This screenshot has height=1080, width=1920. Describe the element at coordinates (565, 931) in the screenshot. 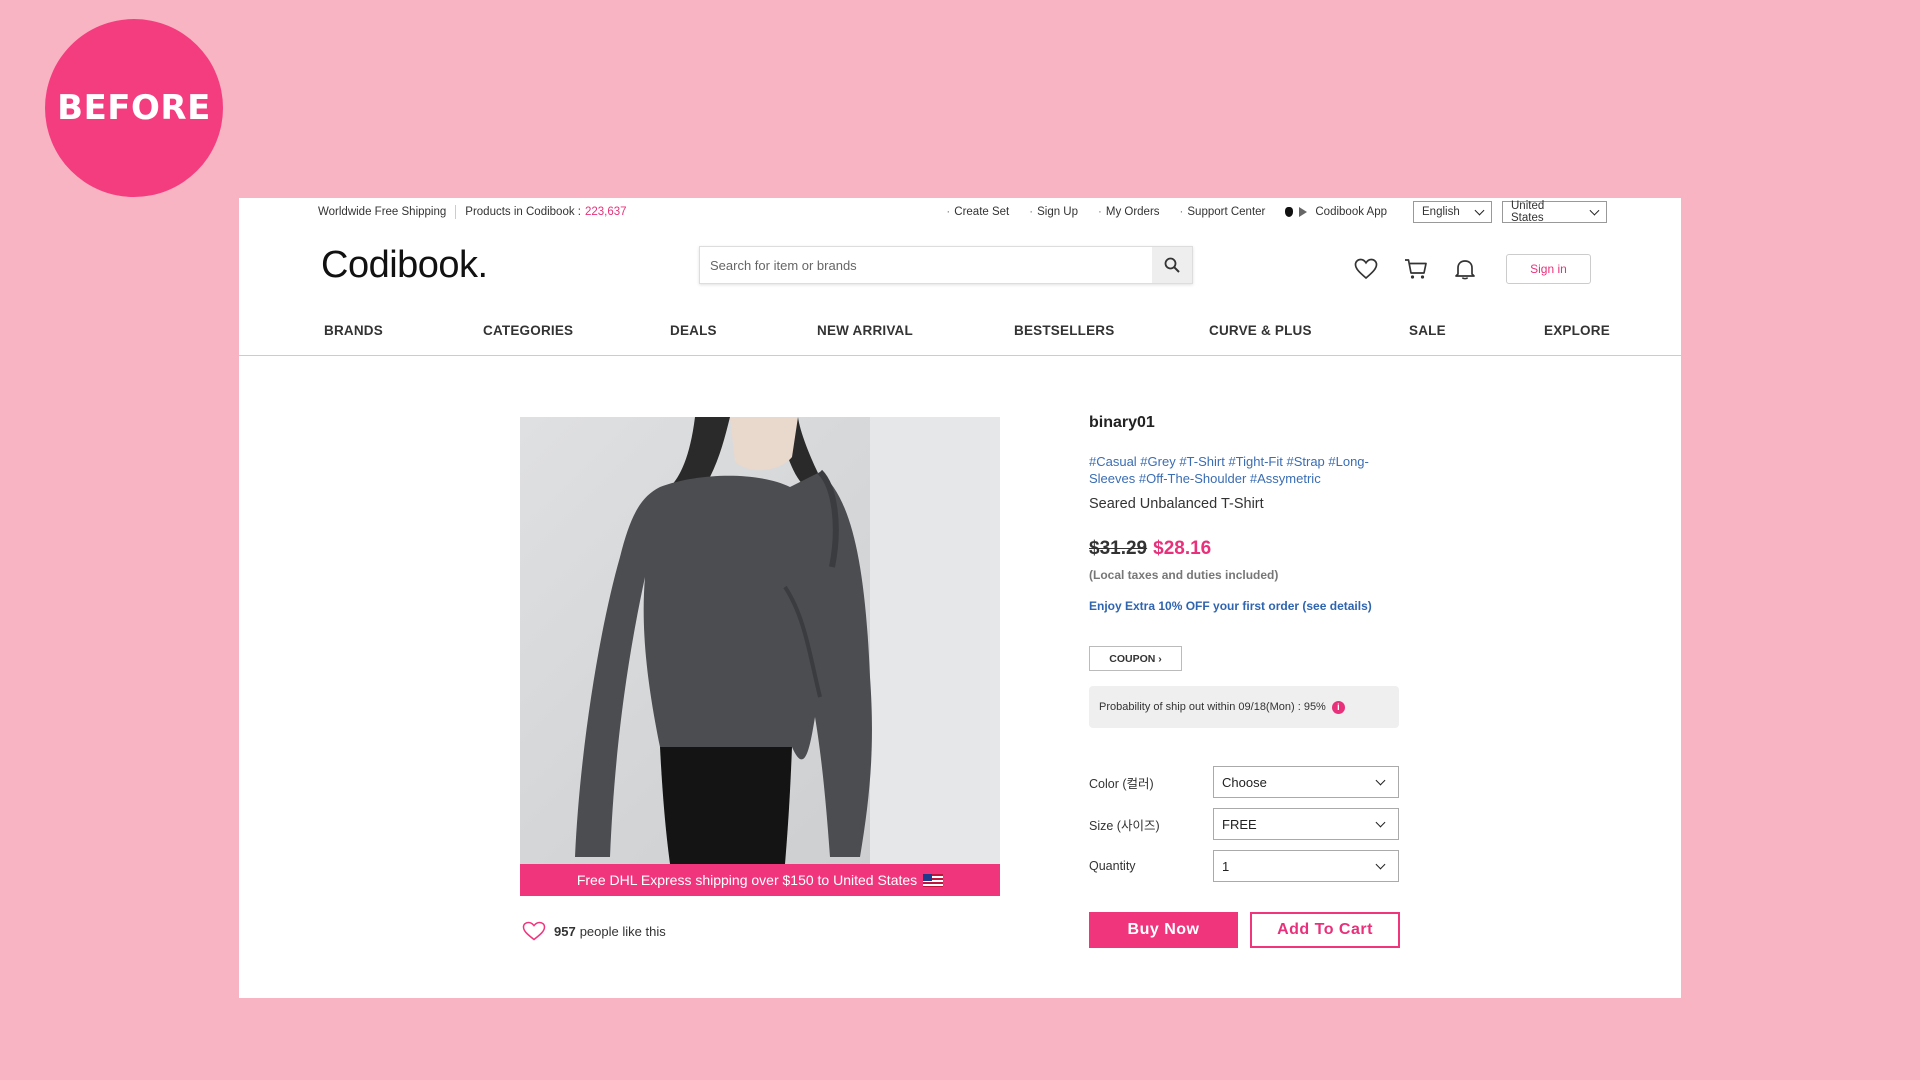

I see `likes-count: 957` at that location.